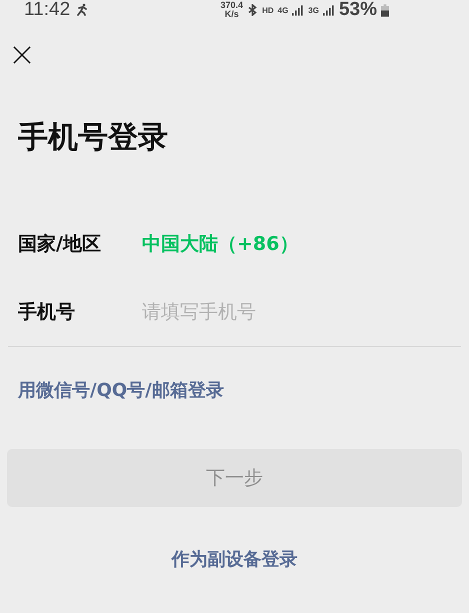 This screenshot has height=613, width=469. I want to click on battery-level: 53%, so click(357, 10).